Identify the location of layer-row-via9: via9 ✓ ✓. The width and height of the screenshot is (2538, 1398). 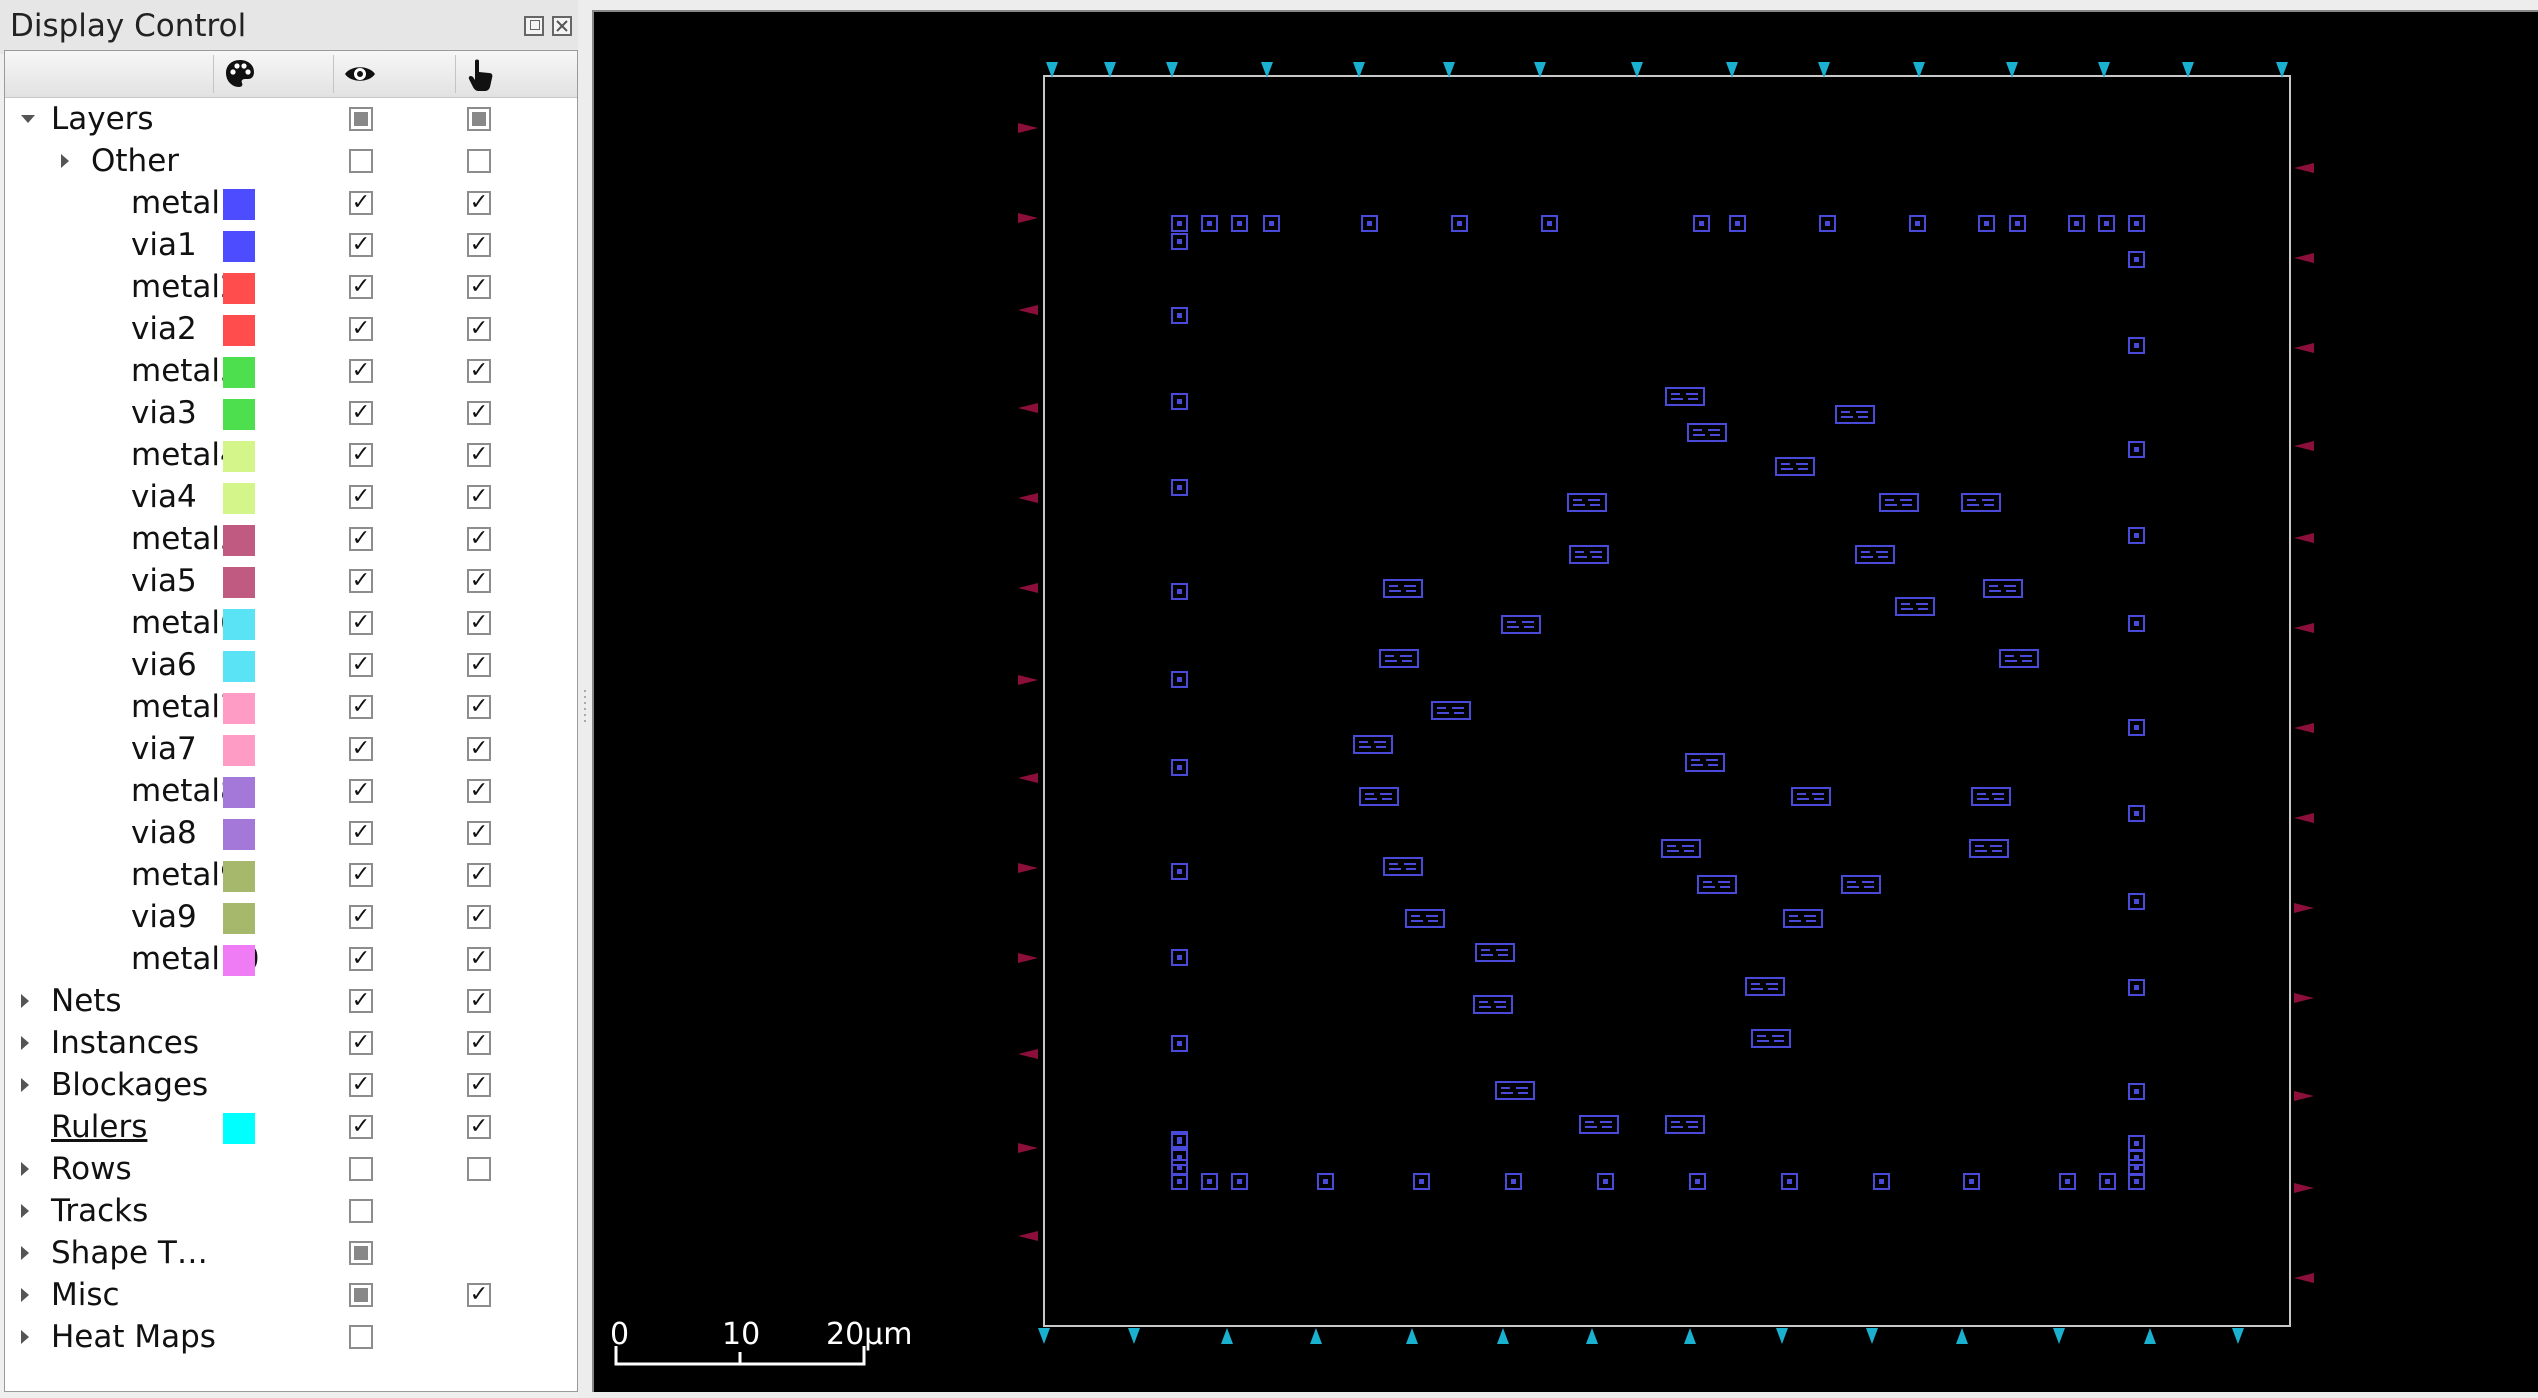
(291, 918).